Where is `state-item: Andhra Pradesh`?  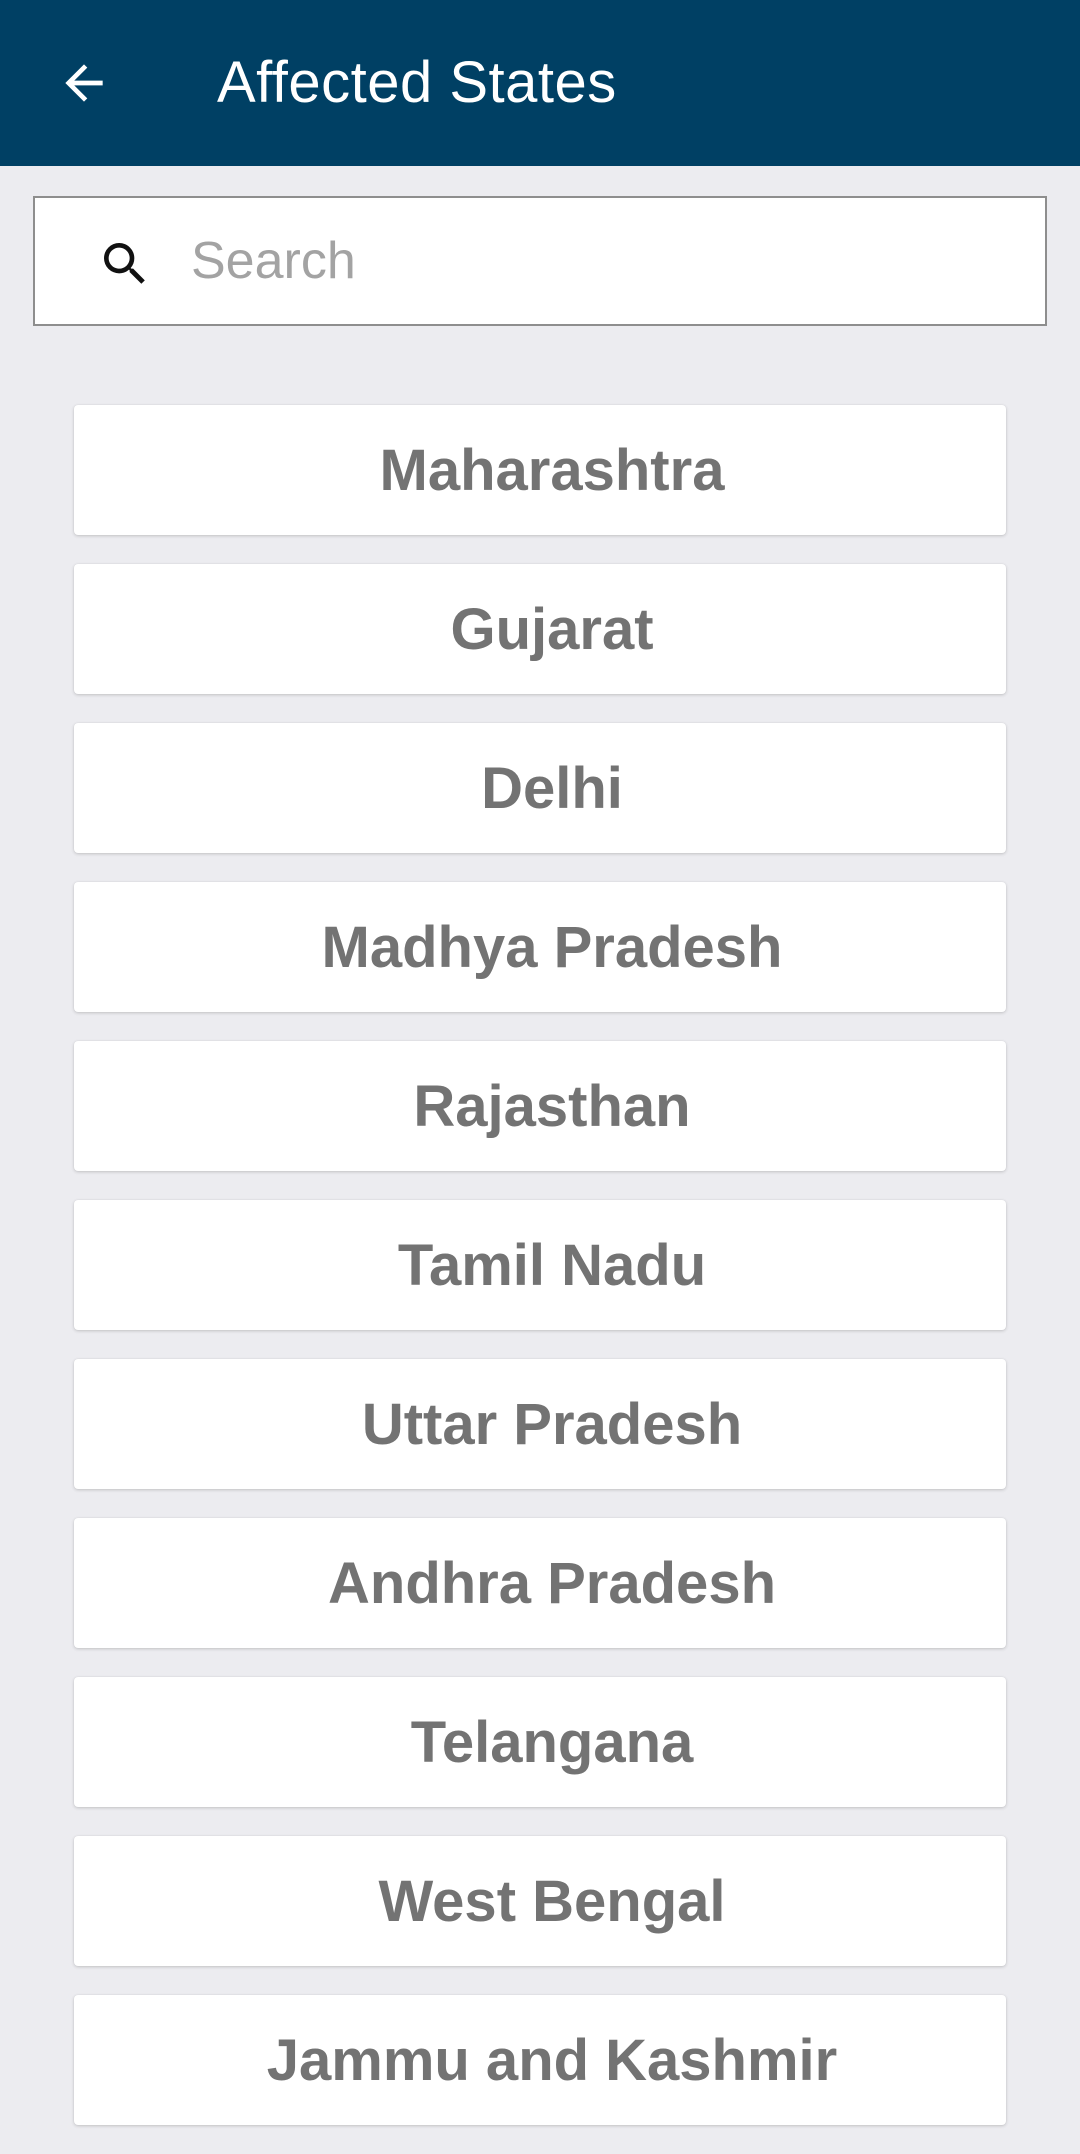 state-item: Andhra Pradesh is located at coordinates (540, 1583).